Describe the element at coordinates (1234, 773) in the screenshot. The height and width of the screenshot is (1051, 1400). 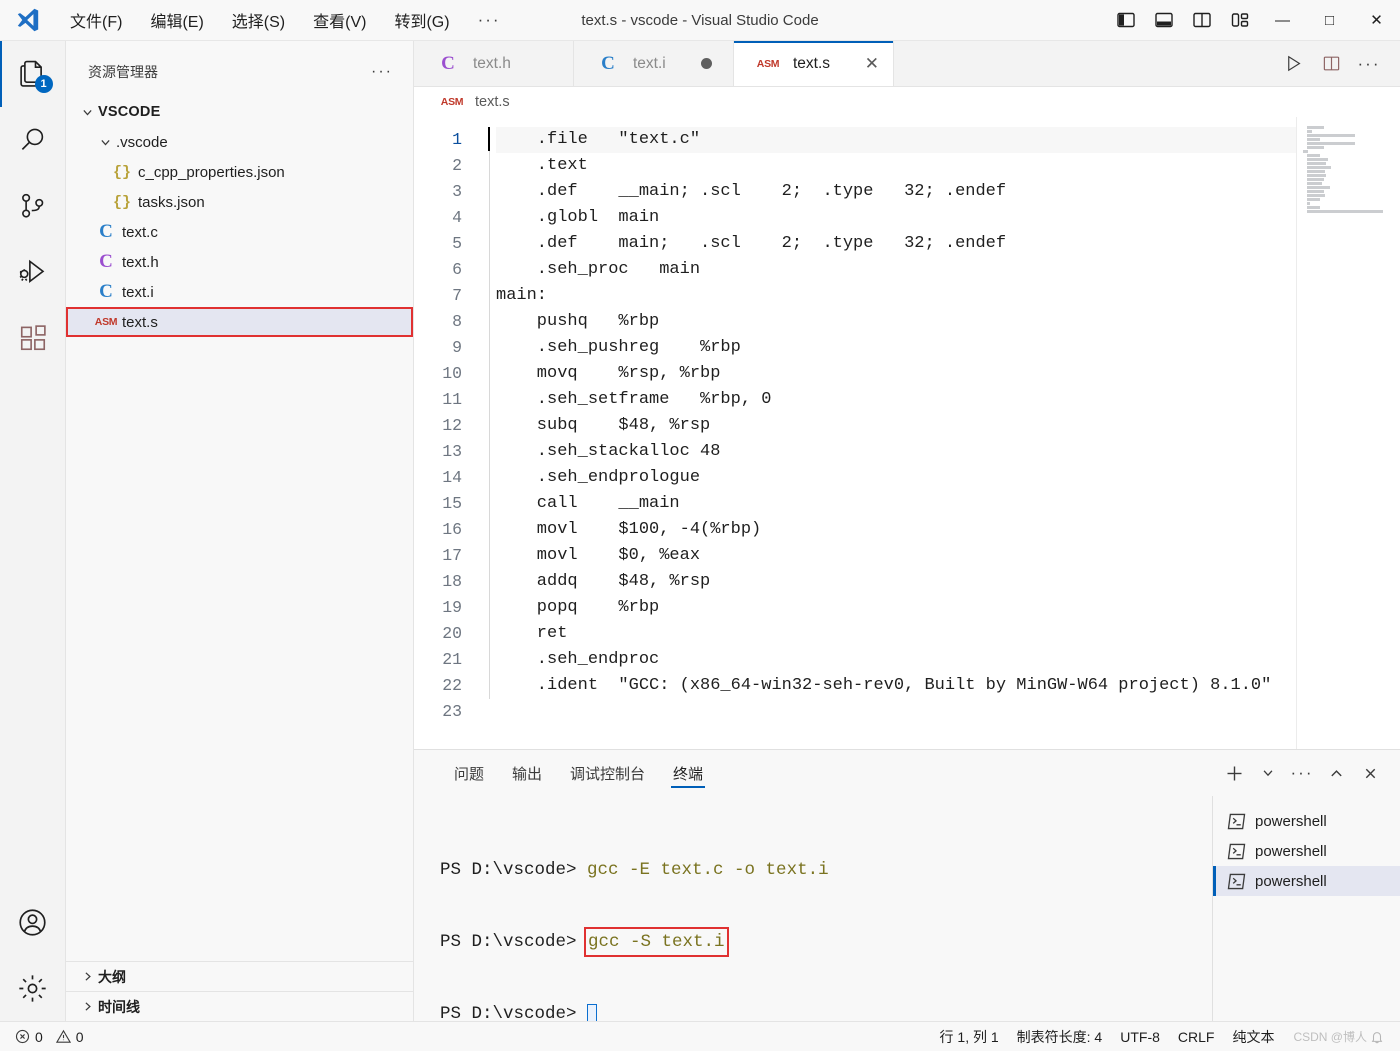
I see `new-terminal-icon` at that location.